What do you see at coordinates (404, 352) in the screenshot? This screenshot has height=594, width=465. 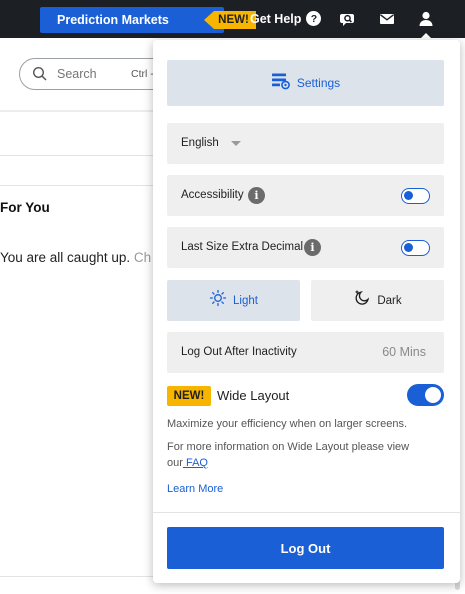 I see `inactivity-value: 60 Mins` at bounding box center [404, 352].